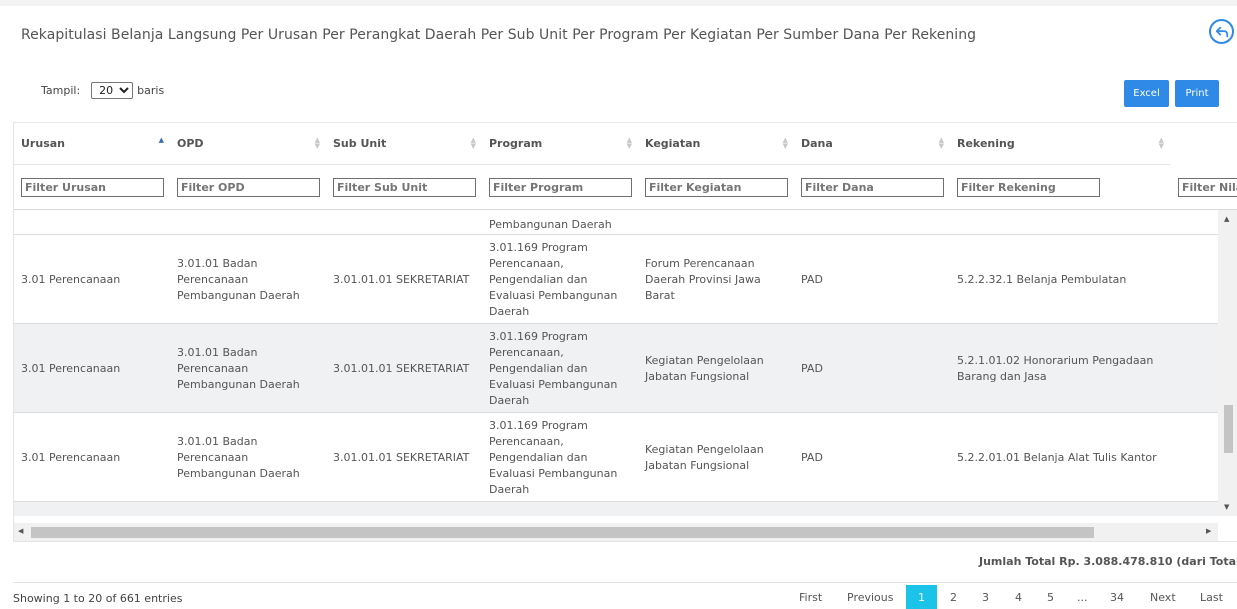 This screenshot has height=609, width=1237. I want to click on filter-kegiatan-input, so click(716, 187).